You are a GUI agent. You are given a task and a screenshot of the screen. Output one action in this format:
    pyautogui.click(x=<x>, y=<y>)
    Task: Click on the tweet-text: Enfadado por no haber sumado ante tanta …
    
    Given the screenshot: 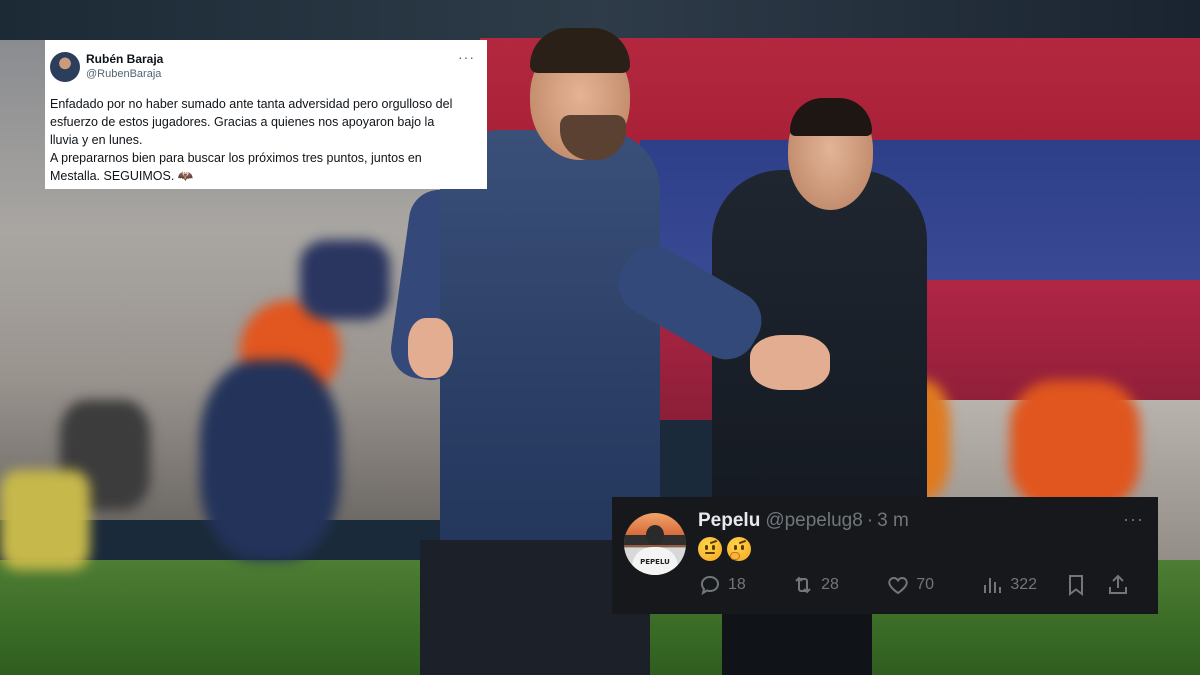 What is the action you would take?
    pyautogui.click(x=265, y=140)
    